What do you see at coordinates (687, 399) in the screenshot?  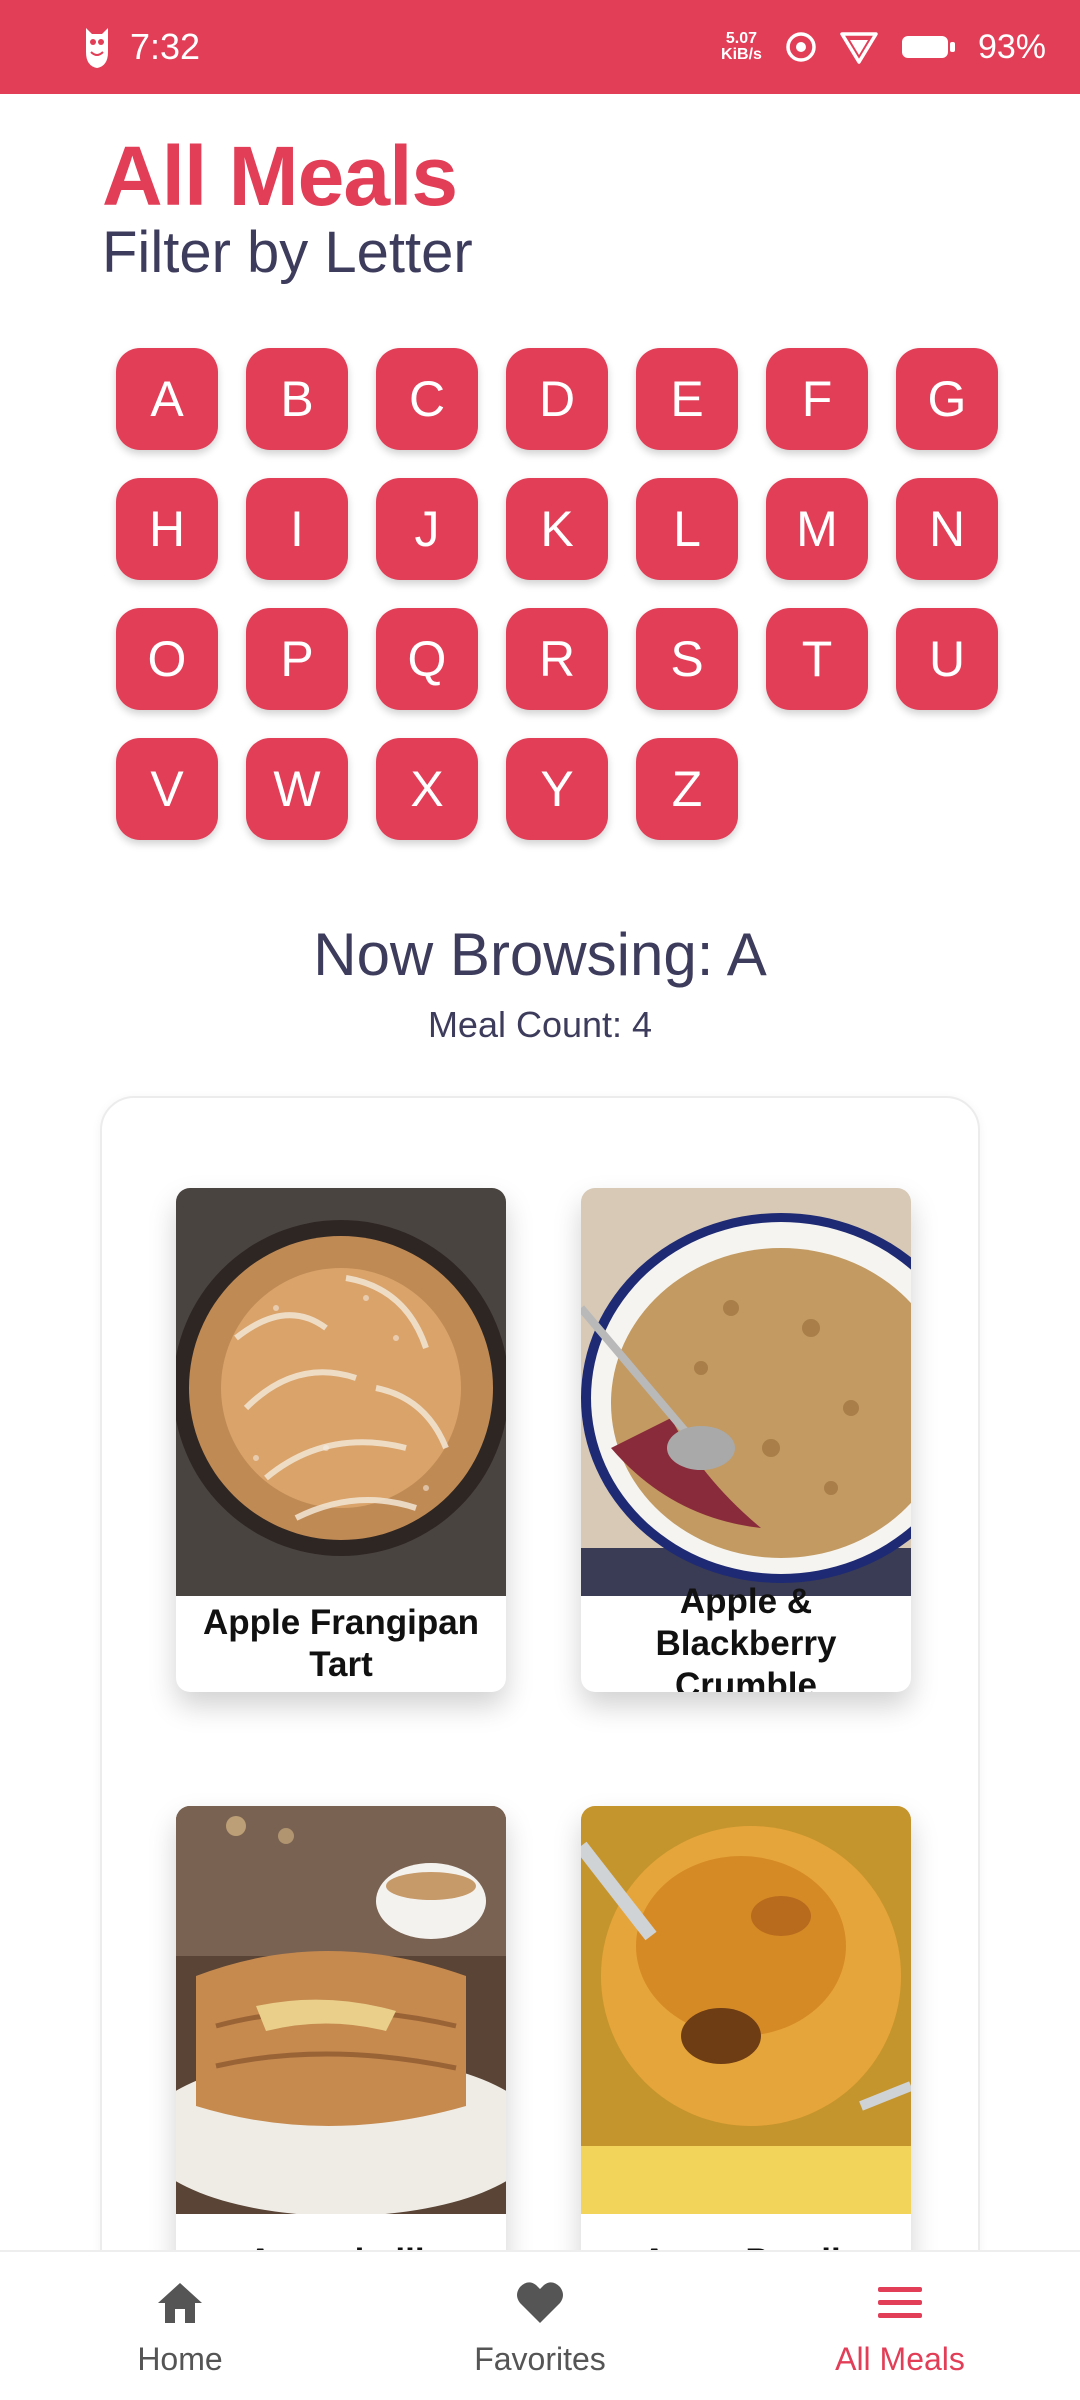 I see `letter-filter-e: E` at bounding box center [687, 399].